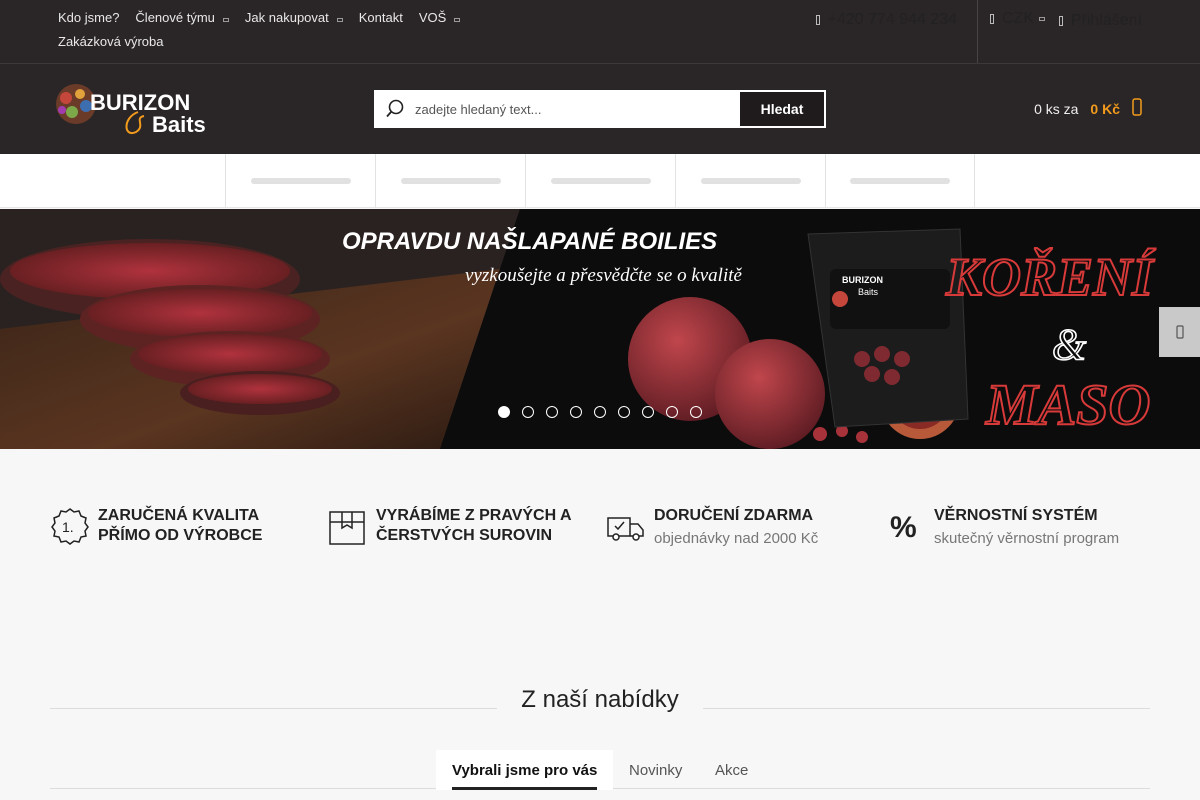 The image size is (1200, 800). I want to click on search-bar: Hledat, so click(600, 109).